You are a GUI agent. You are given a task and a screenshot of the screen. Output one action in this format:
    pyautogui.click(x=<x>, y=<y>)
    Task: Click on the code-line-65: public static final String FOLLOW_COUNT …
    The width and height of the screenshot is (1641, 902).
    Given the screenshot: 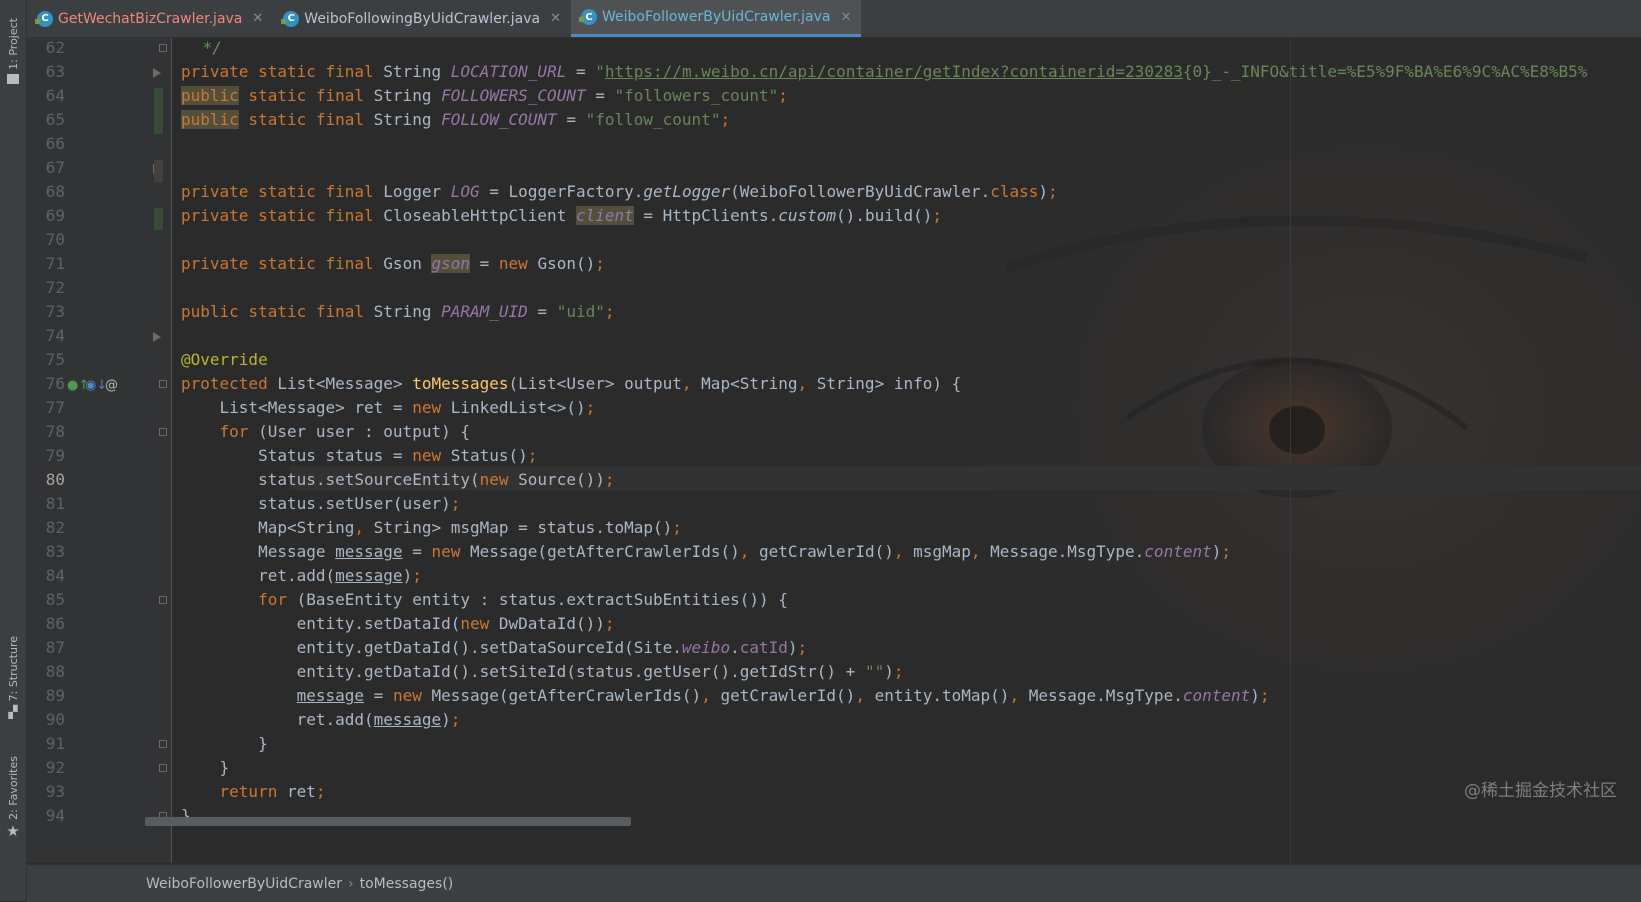 What is the action you would take?
    pyautogui.click(x=456, y=119)
    